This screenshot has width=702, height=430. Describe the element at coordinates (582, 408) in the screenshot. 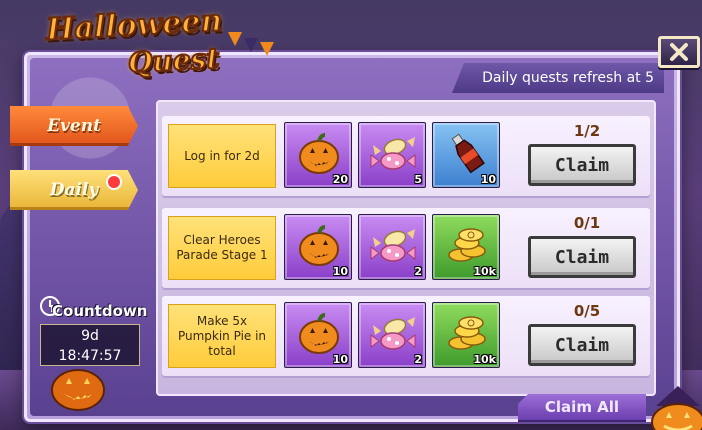

I see `claim-all-button: Claim All` at that location.